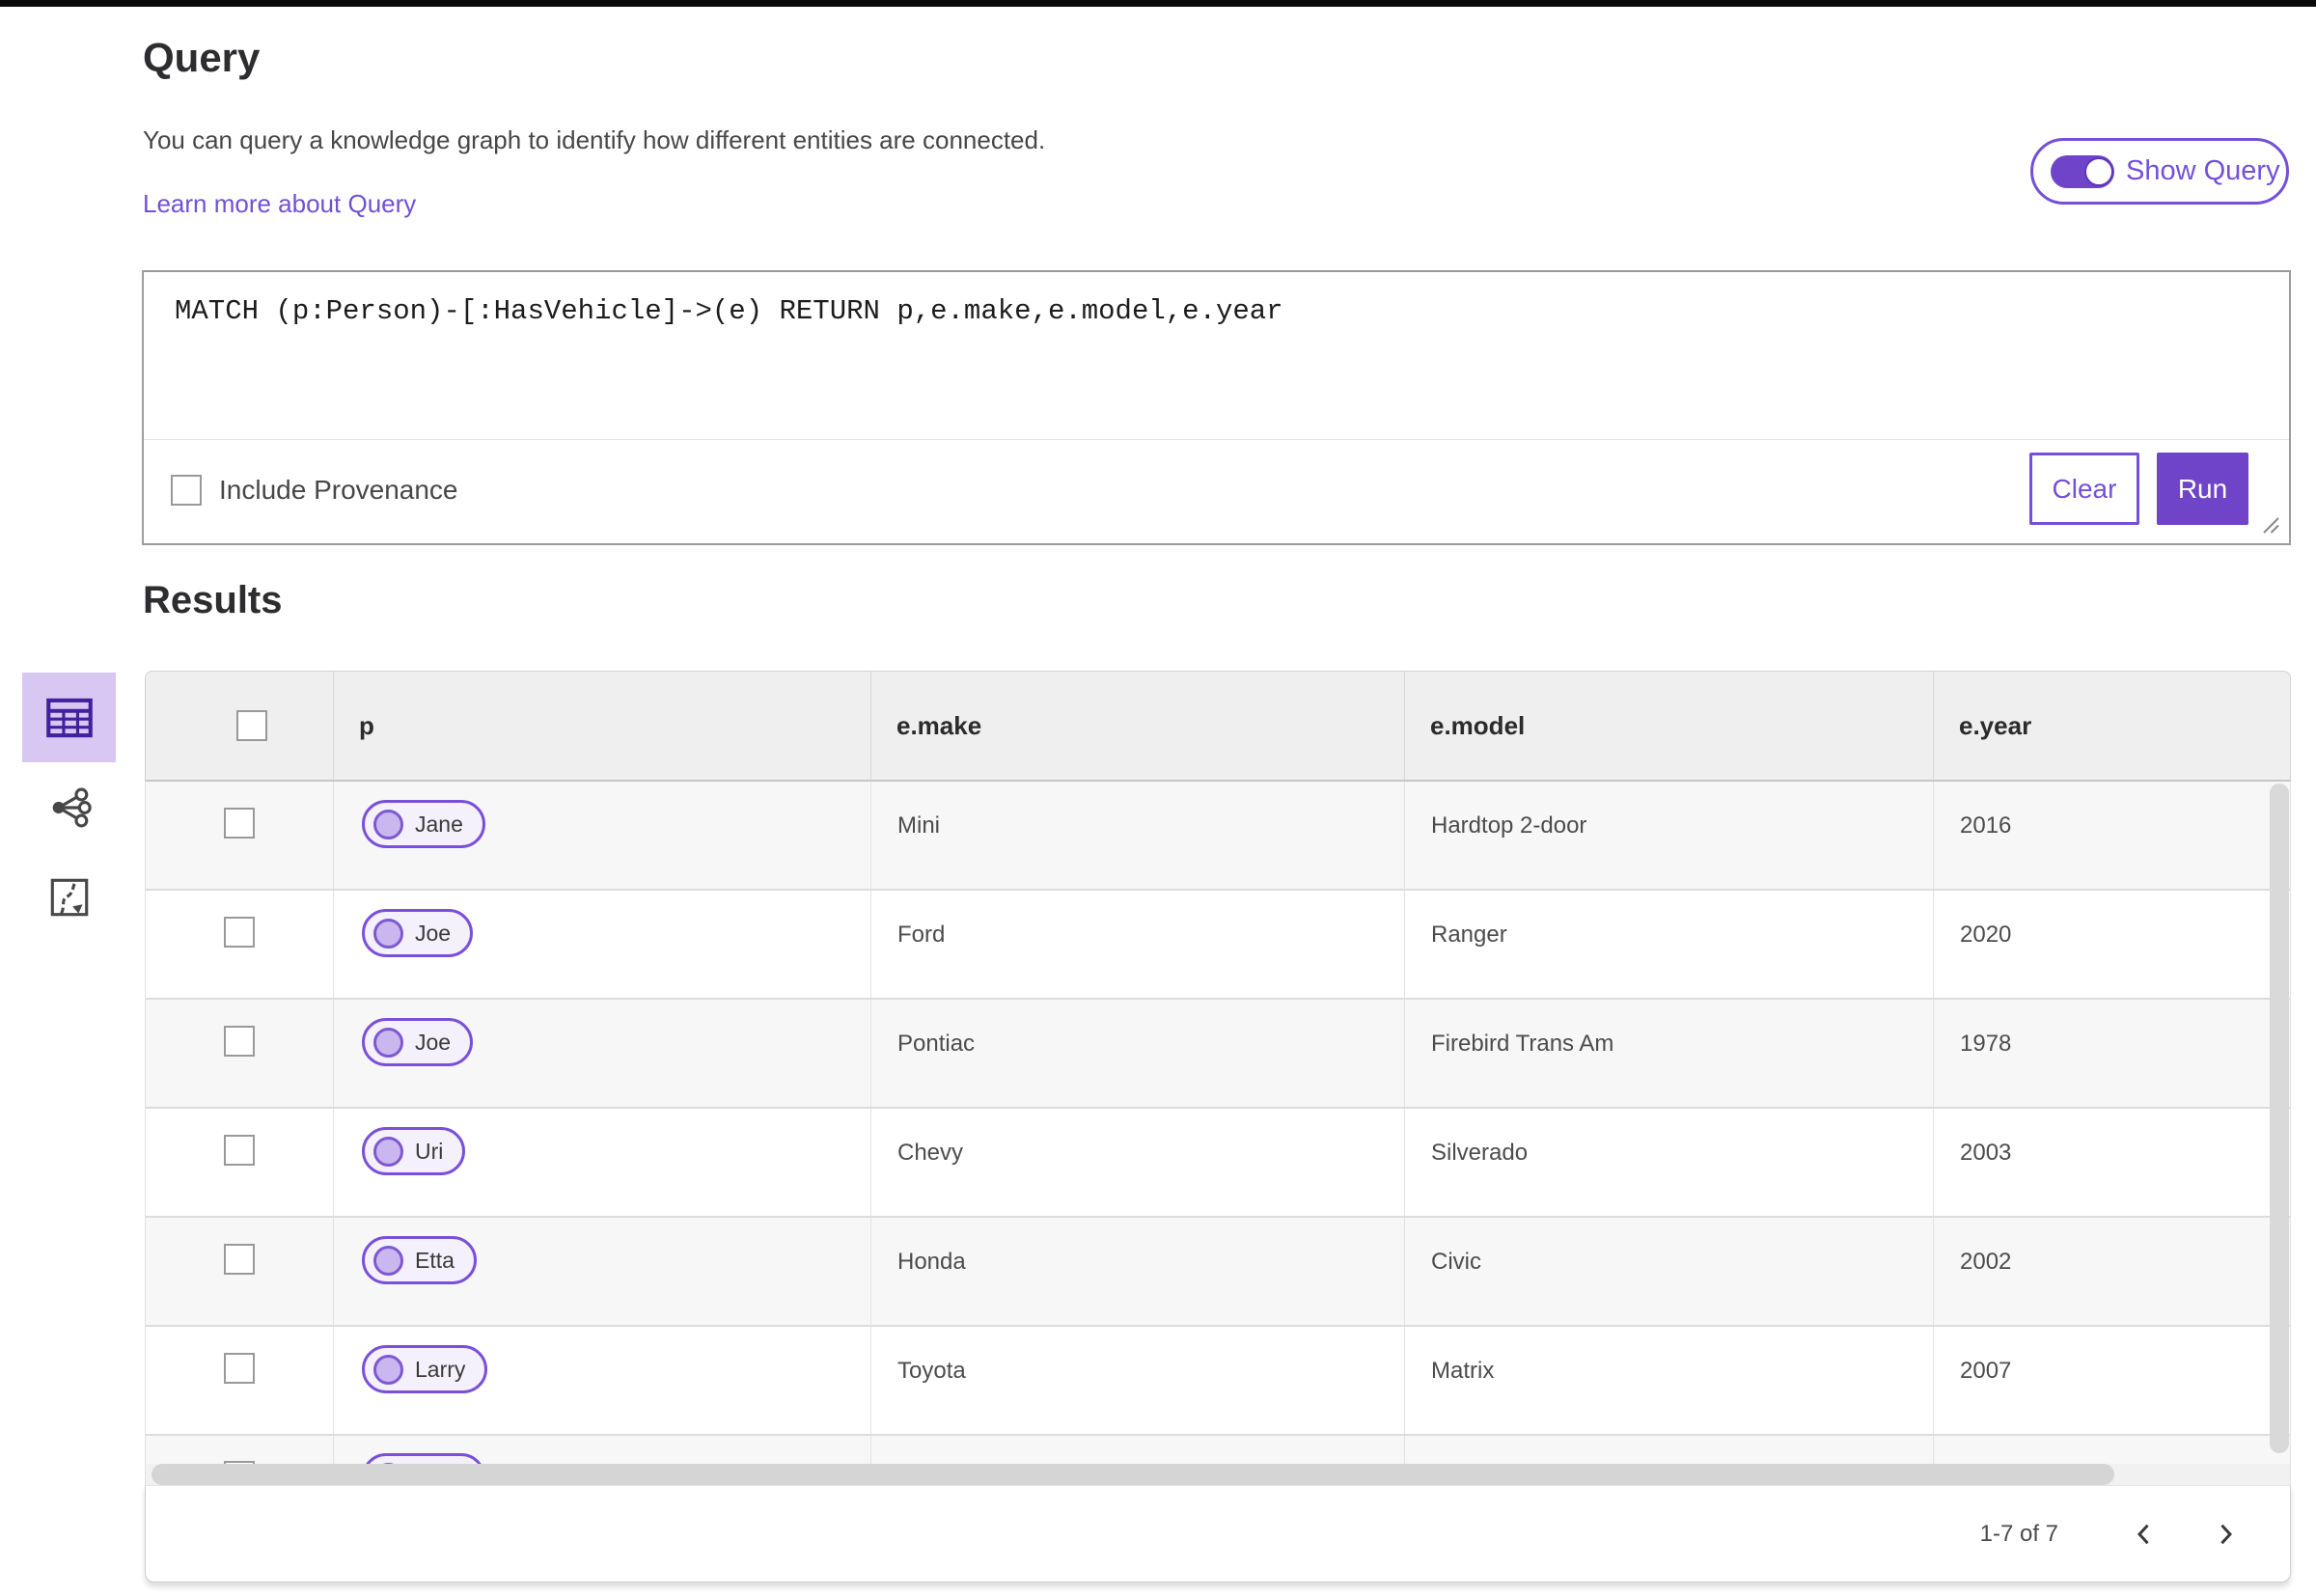 This screenshot has height=1596, width=2316. What do you see at coordinates (1986, 935) in the screenshot?
I see `cell-year: 2020` at bounding box center [1986, 935].